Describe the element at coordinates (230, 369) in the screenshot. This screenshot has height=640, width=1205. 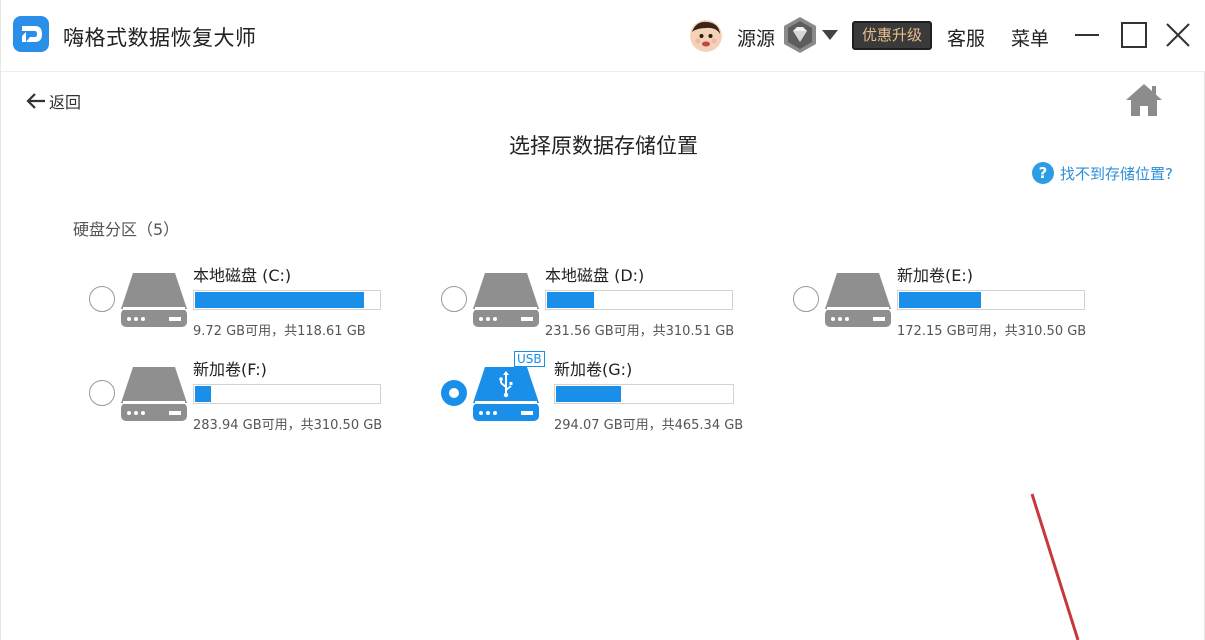
I see `drive-name: 新加卷(F:)` at that location.